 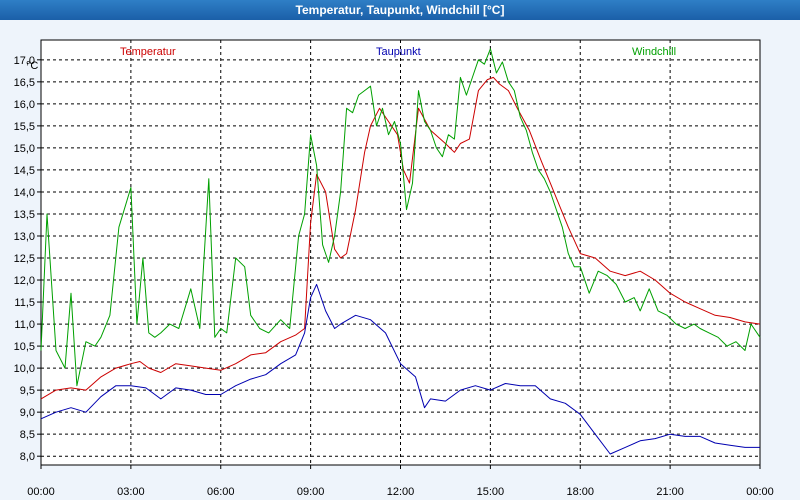 I want to click on y-tick-label: 15,5, so click(x=24, y=127).